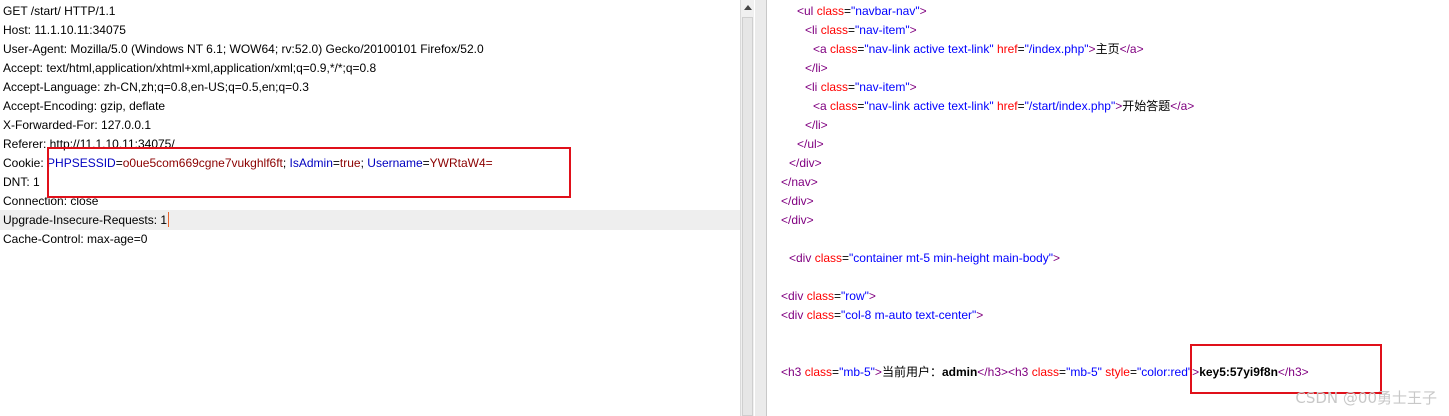  I want to click on tag-token: </ul>, so click(810, 144).